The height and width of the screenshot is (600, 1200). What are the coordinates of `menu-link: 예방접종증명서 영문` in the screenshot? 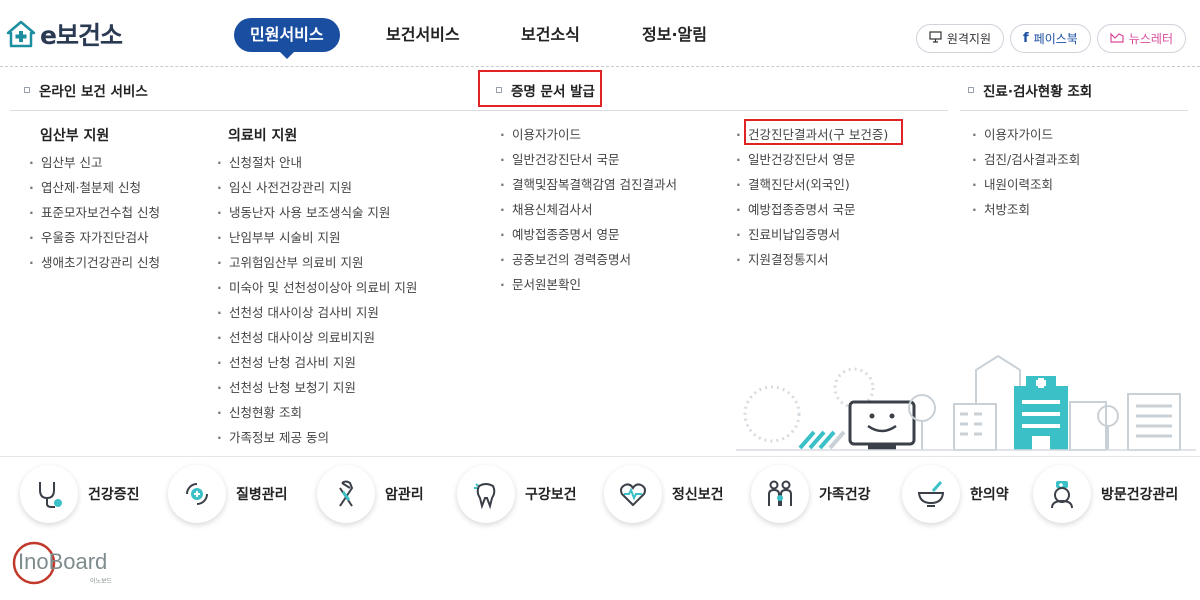 It's located at (588, 234).